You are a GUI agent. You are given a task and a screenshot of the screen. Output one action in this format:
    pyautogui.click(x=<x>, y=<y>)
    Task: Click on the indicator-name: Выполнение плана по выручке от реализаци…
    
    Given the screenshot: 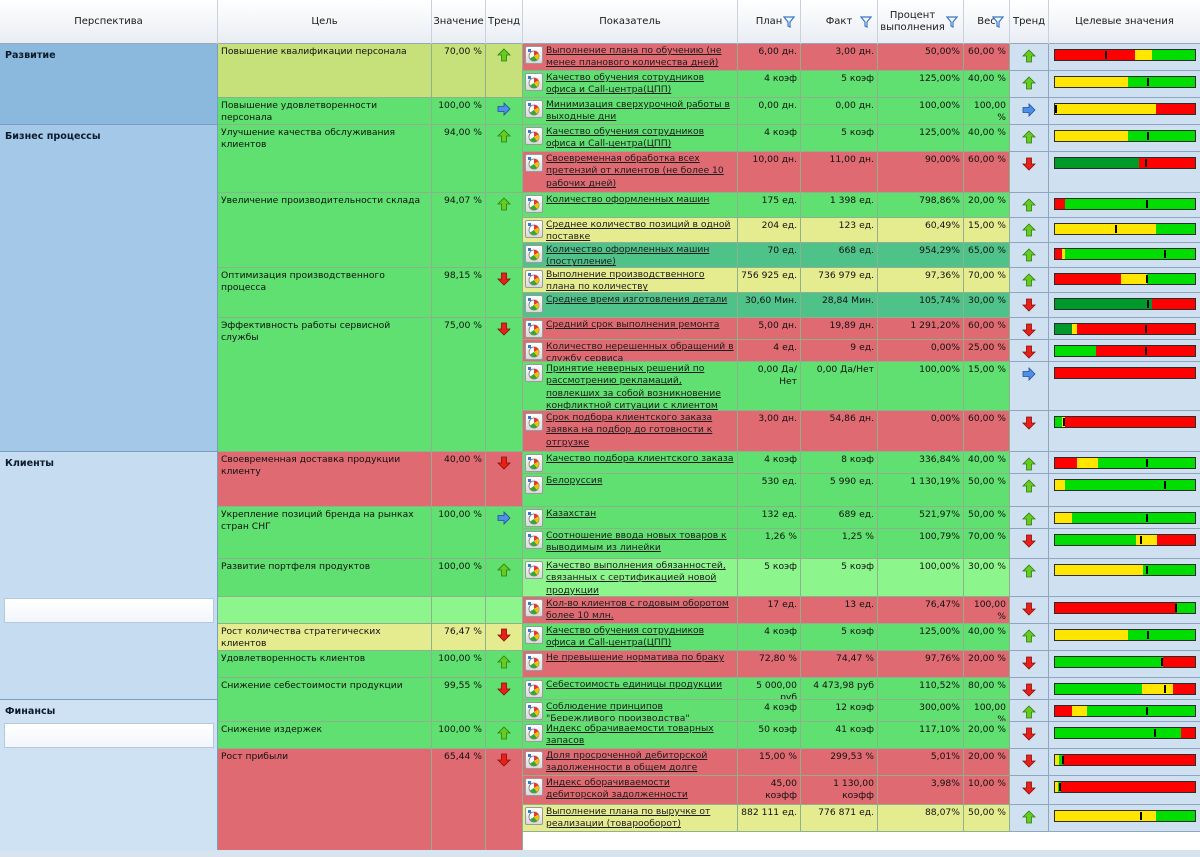 What is the action you would take?
    pyautogui.click(x=640, y=818)
    